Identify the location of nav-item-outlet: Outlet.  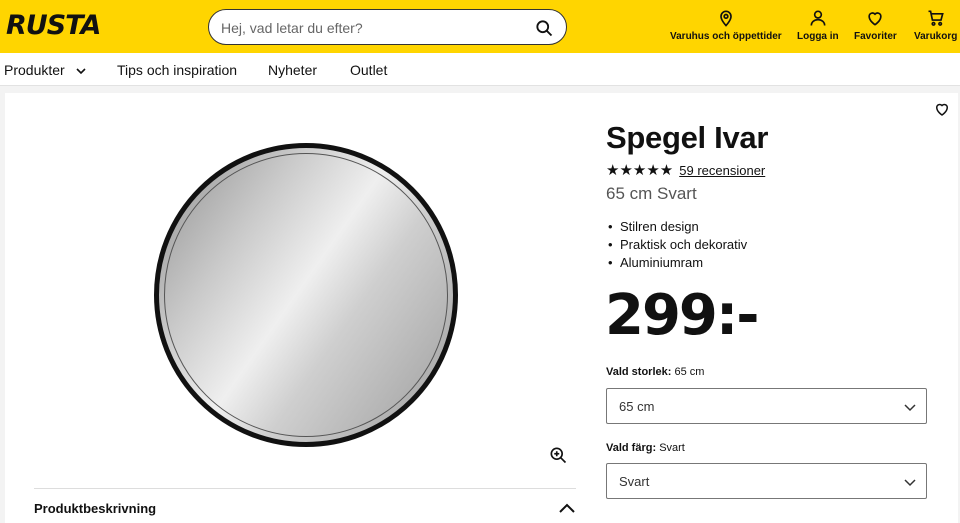
(368, 70).